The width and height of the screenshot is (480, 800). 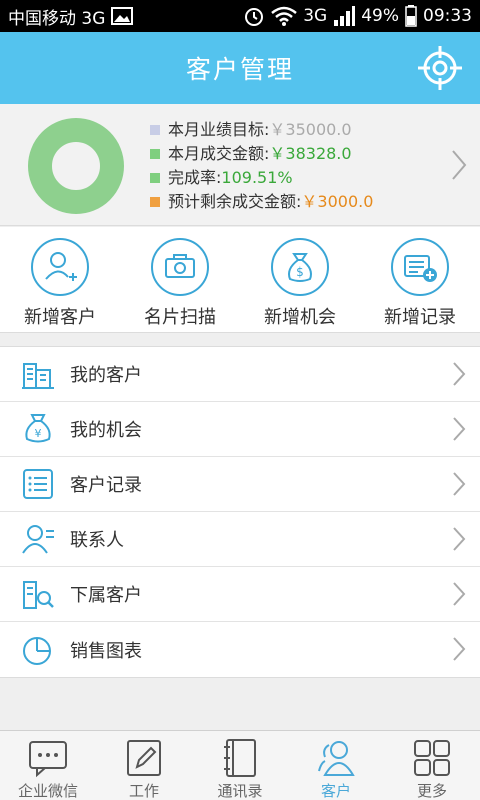 I want to click on money-bag-icon: $, so click(x=300, y=267).